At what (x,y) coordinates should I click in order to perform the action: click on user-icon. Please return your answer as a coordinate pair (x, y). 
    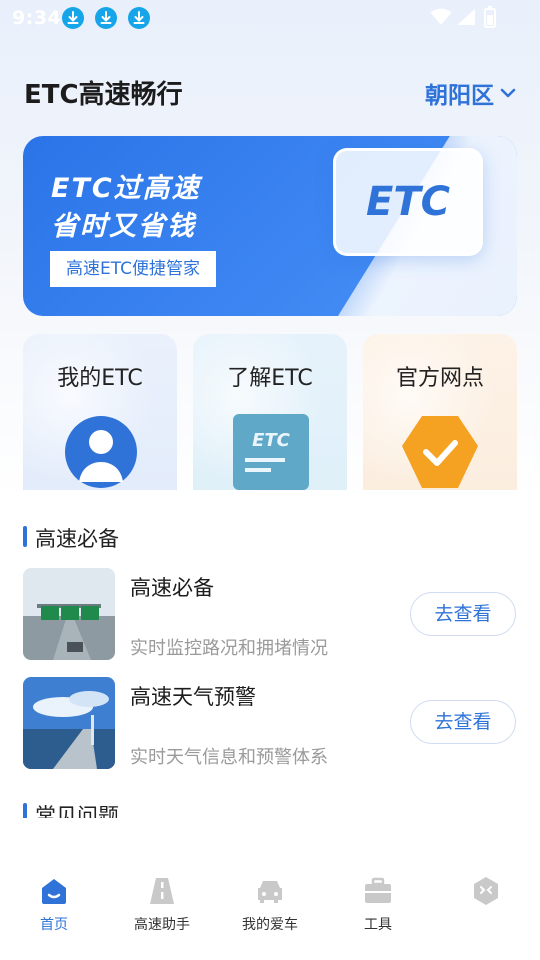
    Looking at the image, I should click on (101, 452).